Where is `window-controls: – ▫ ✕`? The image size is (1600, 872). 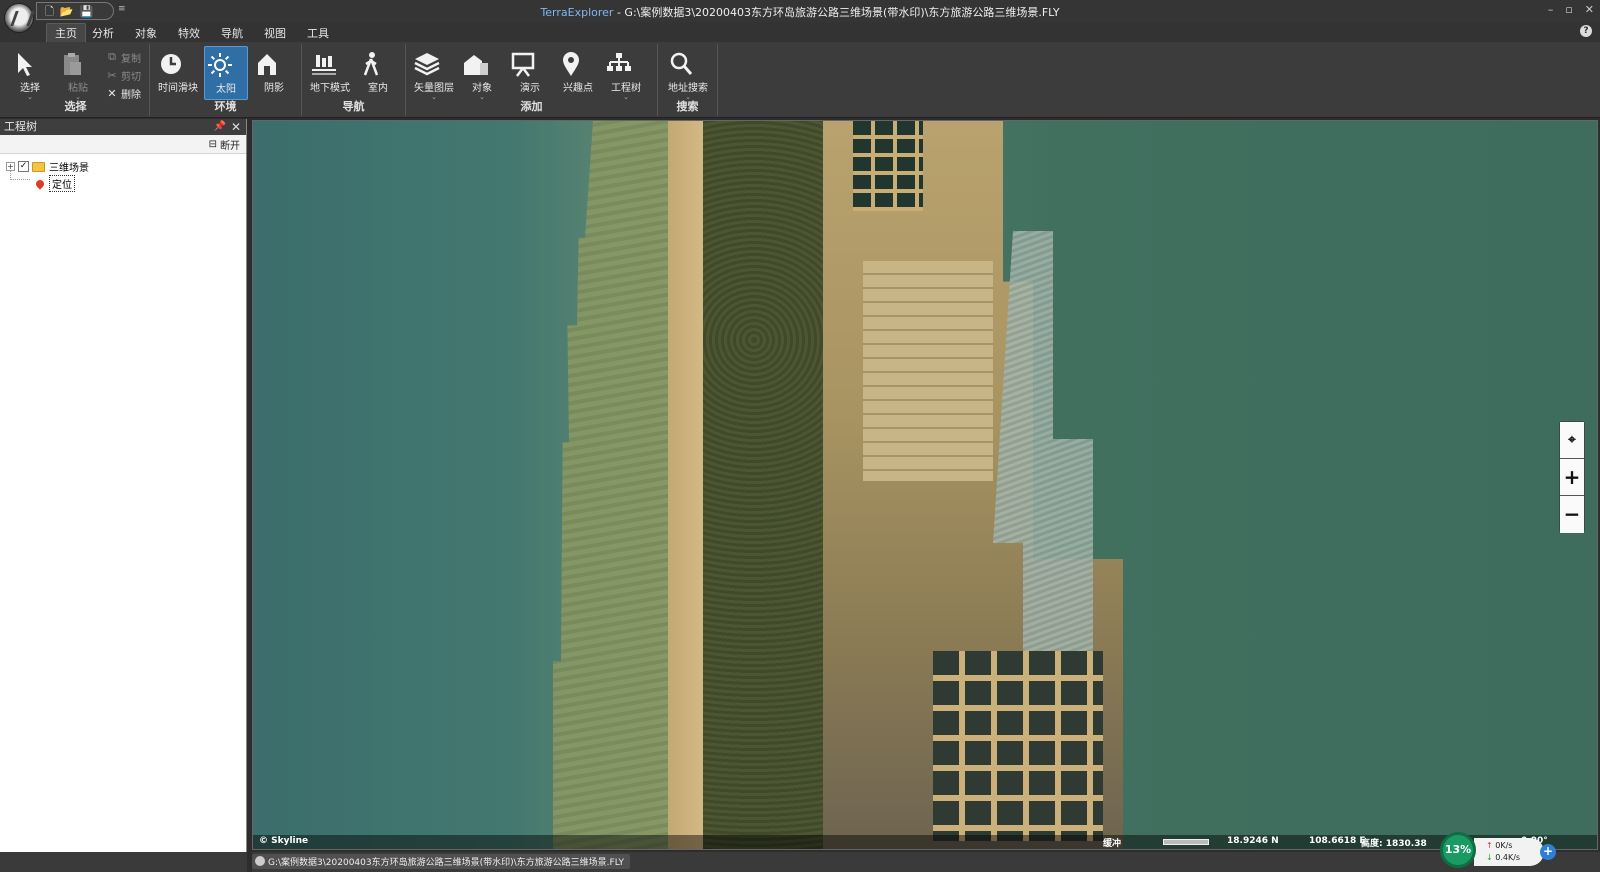
window-controls: – ▫ ✕ is located at coordinates (1571, 9).